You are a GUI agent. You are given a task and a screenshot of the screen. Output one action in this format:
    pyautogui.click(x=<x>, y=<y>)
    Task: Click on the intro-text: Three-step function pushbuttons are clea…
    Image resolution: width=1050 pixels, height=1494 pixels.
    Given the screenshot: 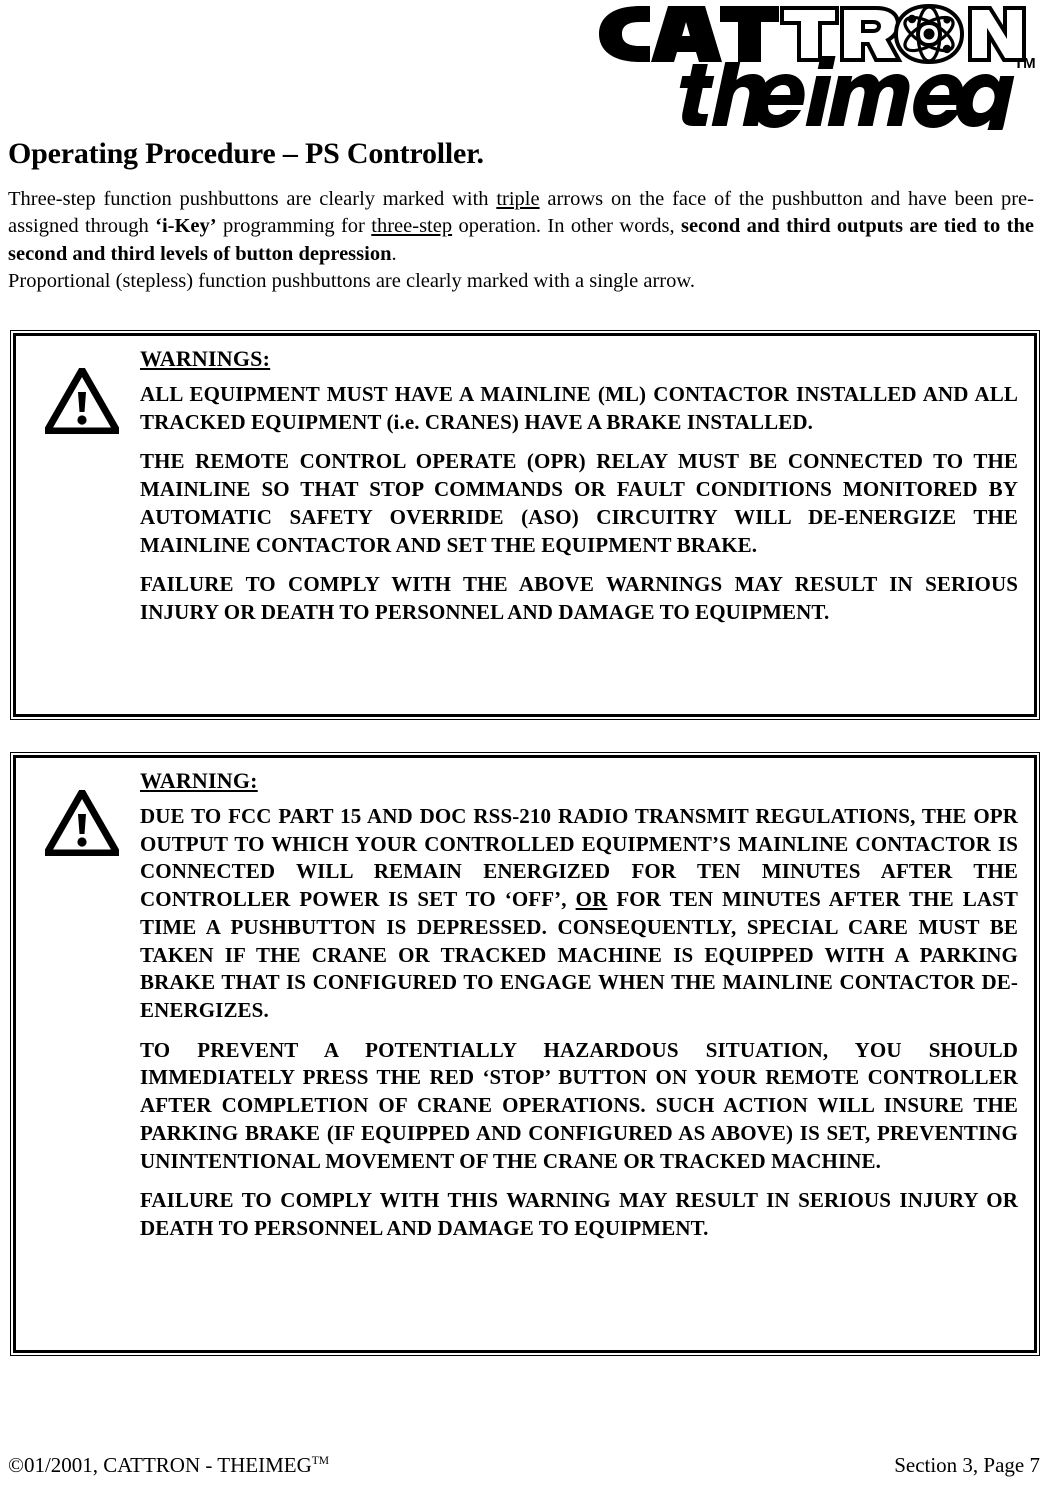 What is the action you would take?
    pyautogui.click(x=521, y=240)
    